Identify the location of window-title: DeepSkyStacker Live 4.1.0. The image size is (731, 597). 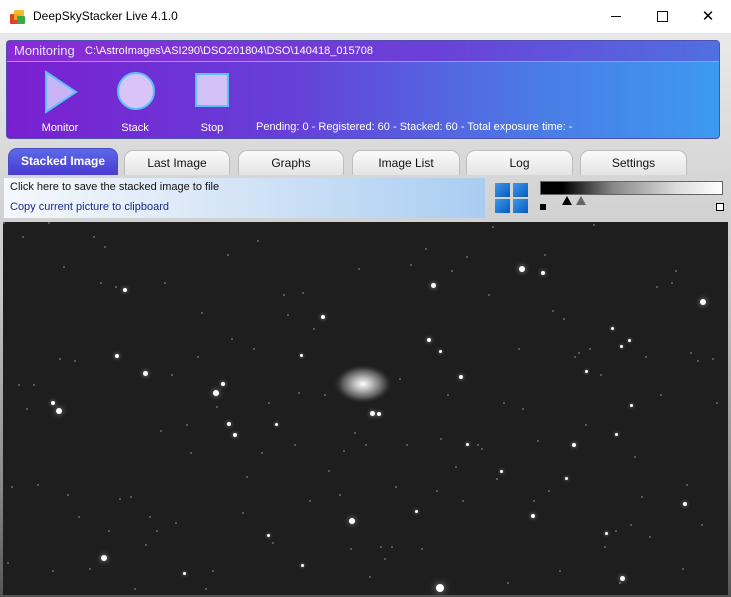
(105, 16).